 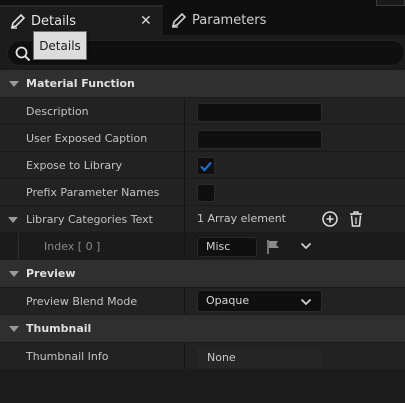 I want to click on property-prefix-parameter-names: Prefix Parameter Names, so click(x=202, y=191).